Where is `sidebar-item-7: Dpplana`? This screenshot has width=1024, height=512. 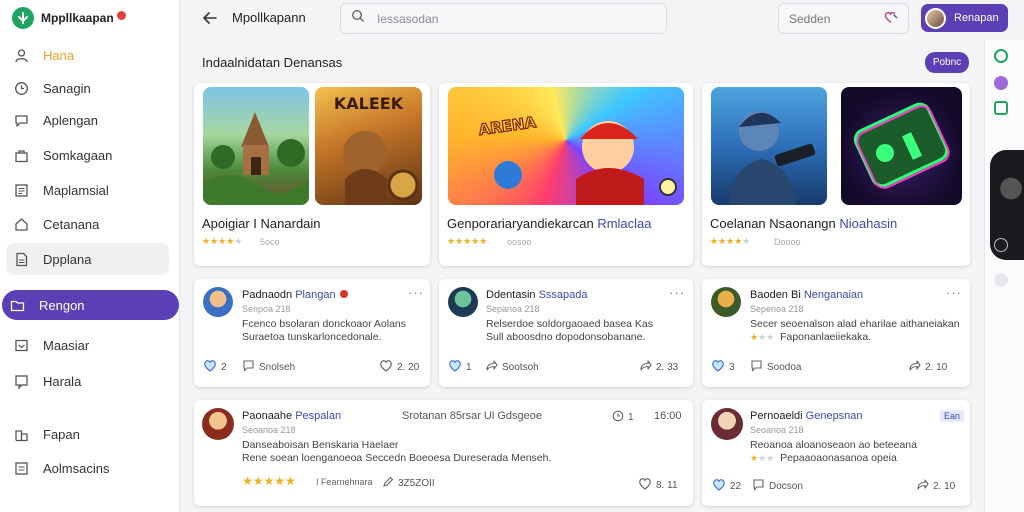 sidebar-item-7: Dpplana is located at coordinates (87, 259).